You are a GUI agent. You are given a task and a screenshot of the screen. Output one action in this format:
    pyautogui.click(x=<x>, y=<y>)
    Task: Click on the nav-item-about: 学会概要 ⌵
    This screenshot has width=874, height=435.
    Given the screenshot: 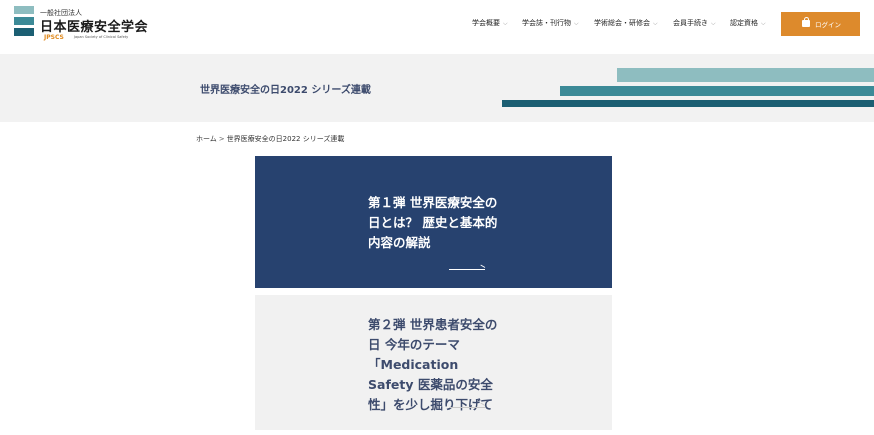 What is the action you would take?
    pyautogui.click(x=490, y=23)
    